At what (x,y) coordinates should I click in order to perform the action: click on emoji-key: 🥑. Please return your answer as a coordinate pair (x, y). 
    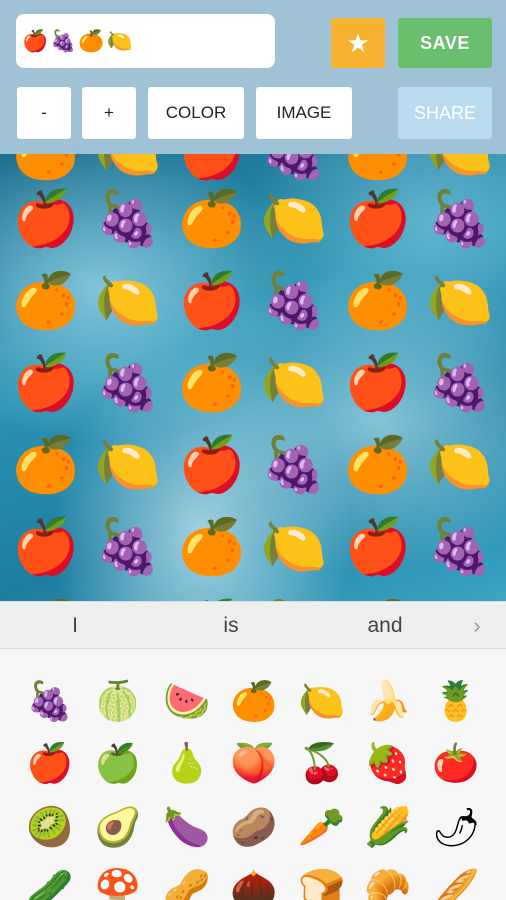
    Looking at the image, I should click on (118, 827).